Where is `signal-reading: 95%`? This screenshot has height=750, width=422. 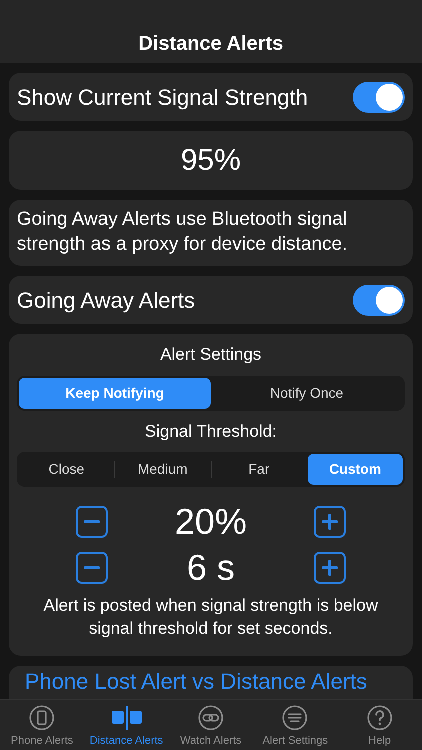
signal-reading: 95% is located at coordinates (211, 161).